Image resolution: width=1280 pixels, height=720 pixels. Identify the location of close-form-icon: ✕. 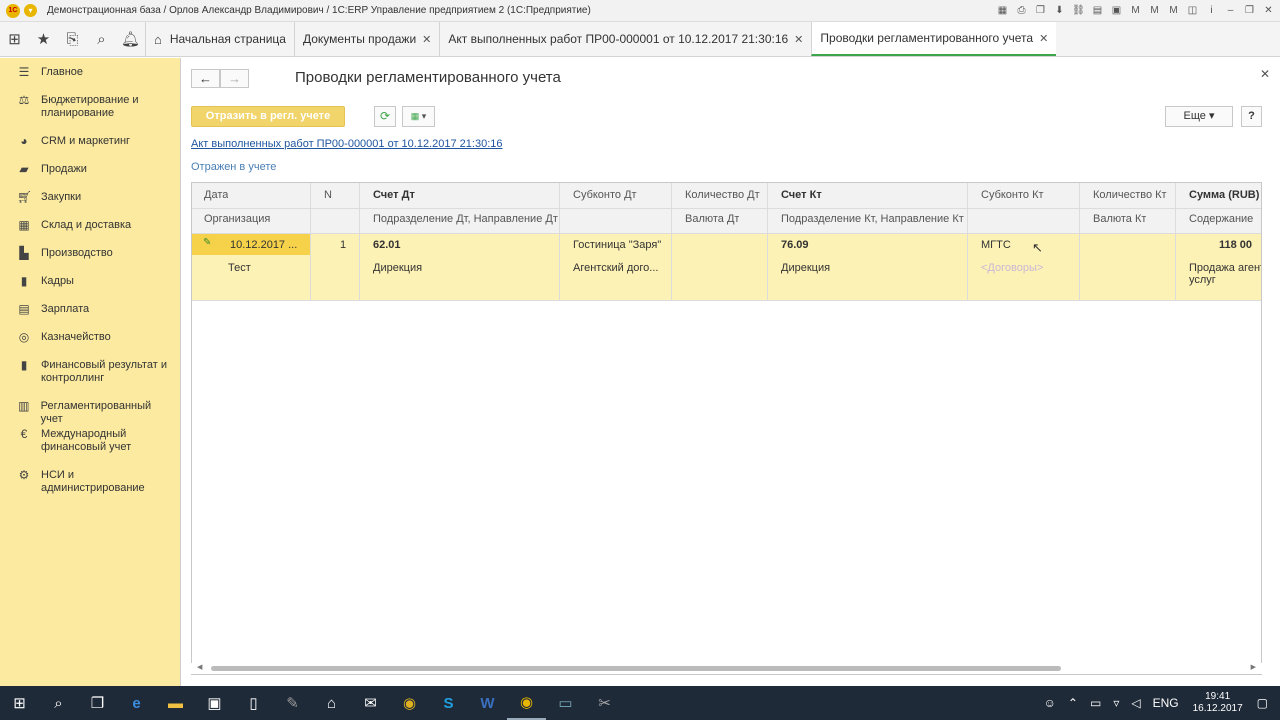
(1265, 74).